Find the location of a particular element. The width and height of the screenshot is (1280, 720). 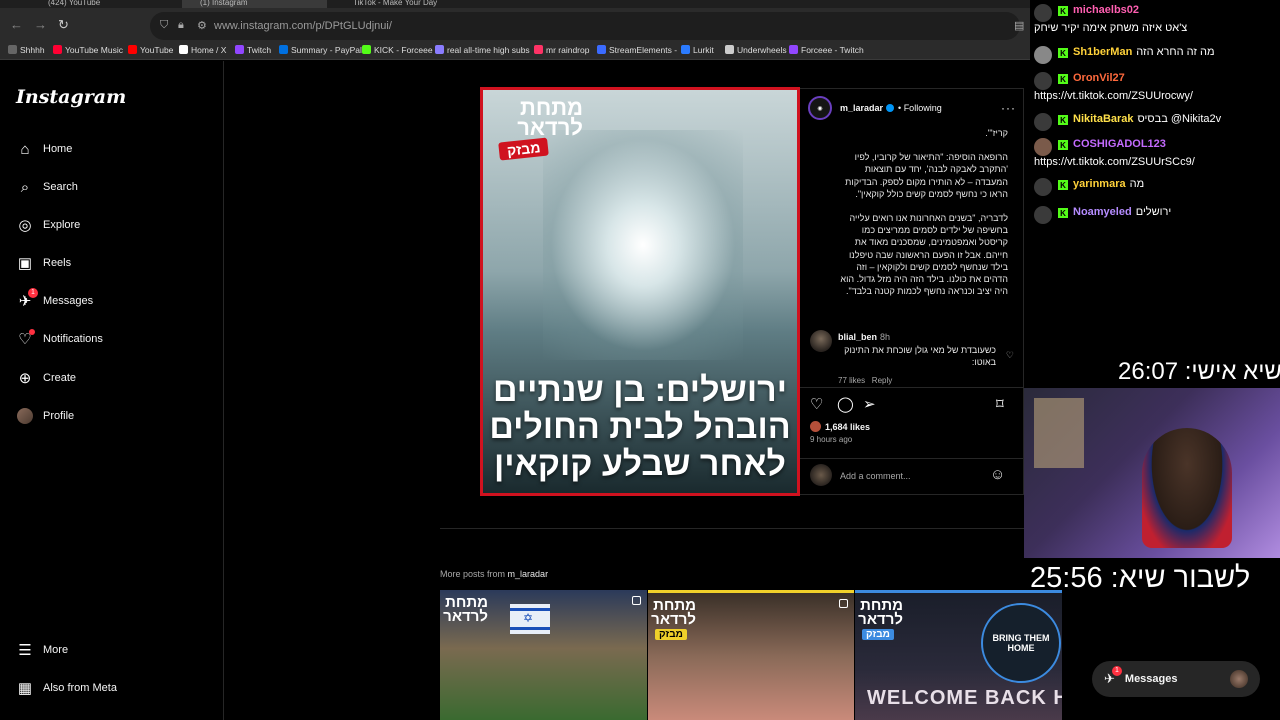

nav-profile: Profile is located at coordinates (45, 416).